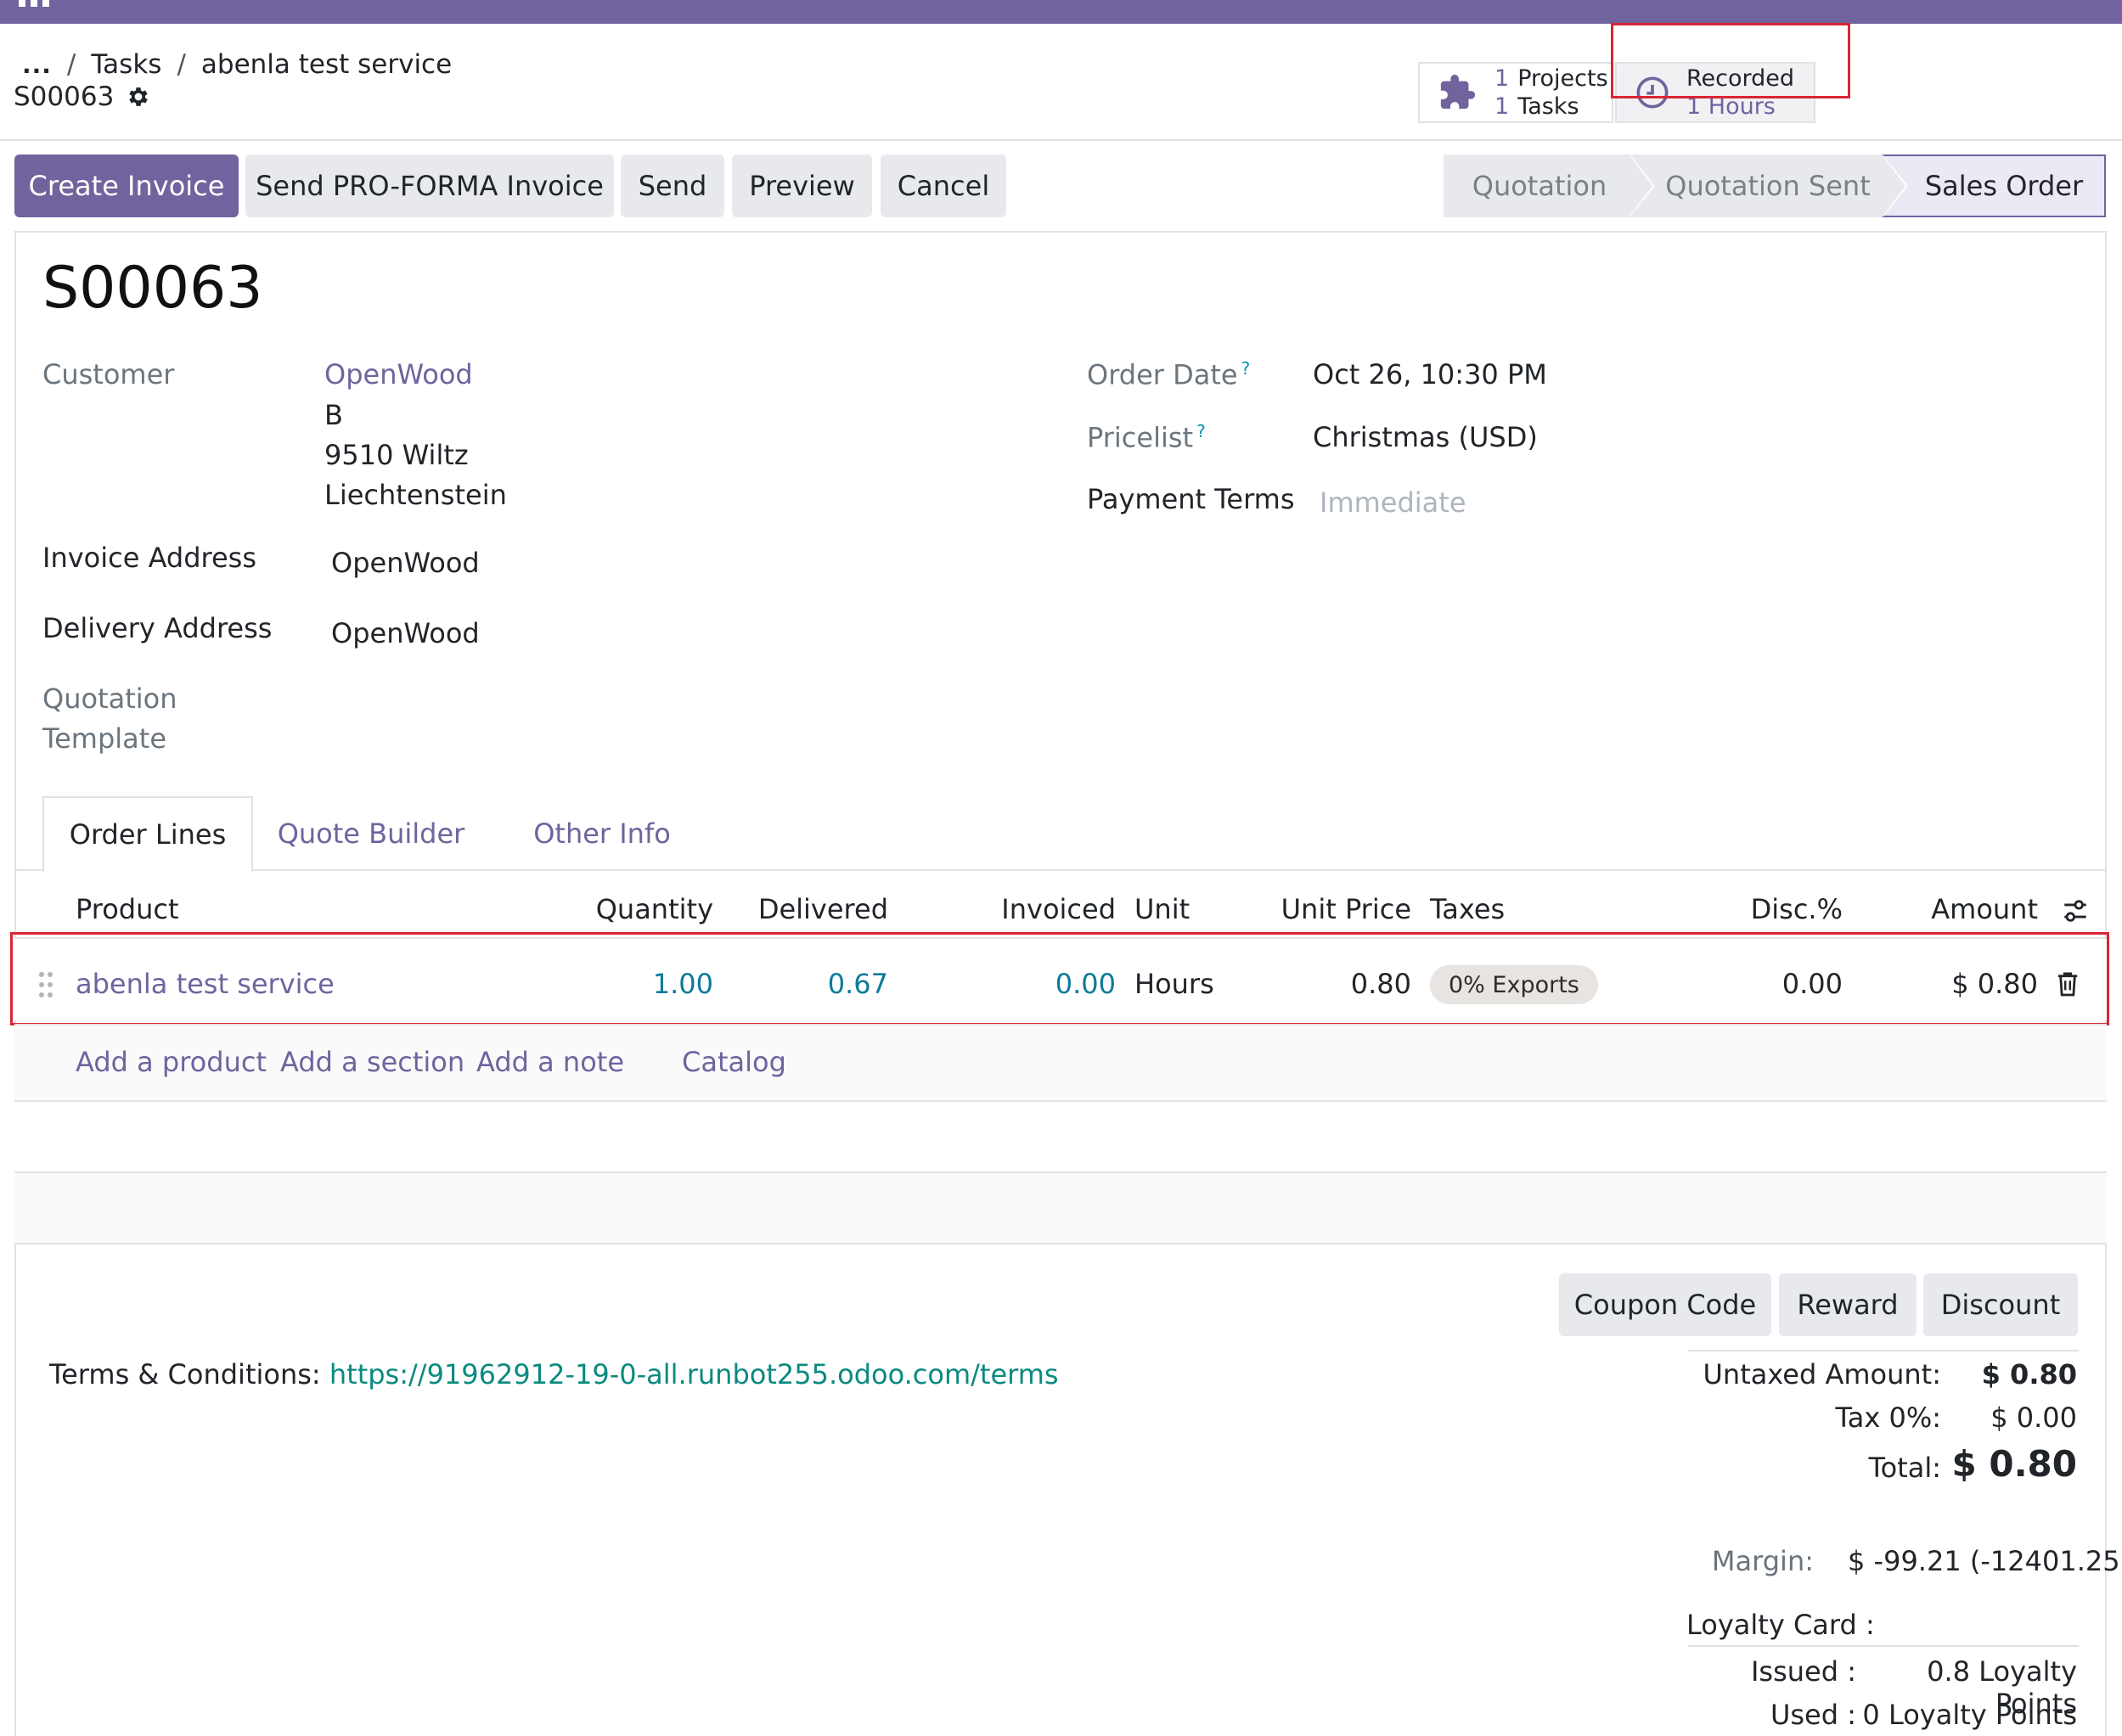 The image size is (2122, 1736). I want to click on clock-icon, so click(1652, 93).